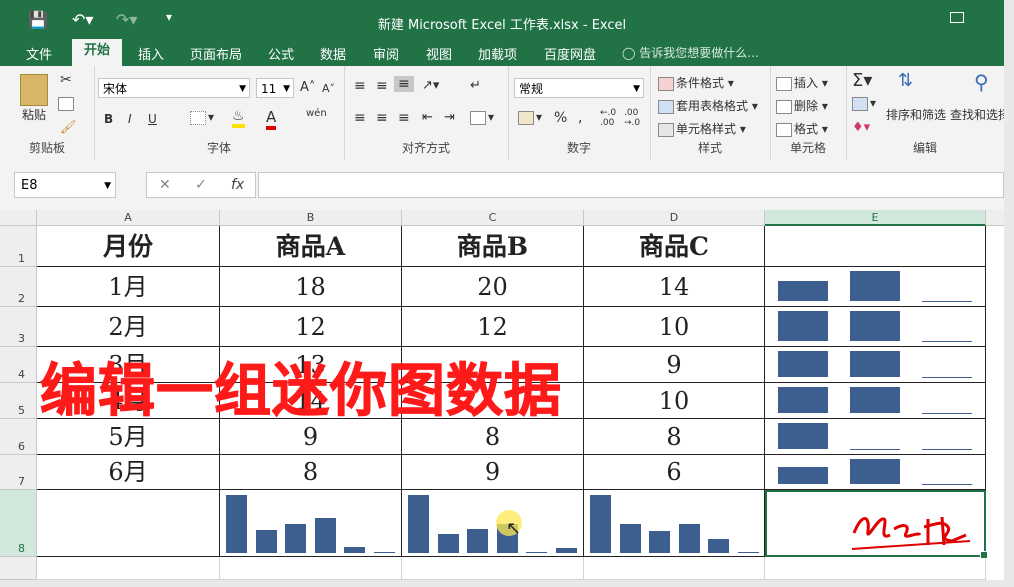 The height and width of the screenshot is (587, 1014). What do you see at coordinates (386, 53) in the screenshot?
I see `tab-review: 审阅` at bounding box center [386, 53].